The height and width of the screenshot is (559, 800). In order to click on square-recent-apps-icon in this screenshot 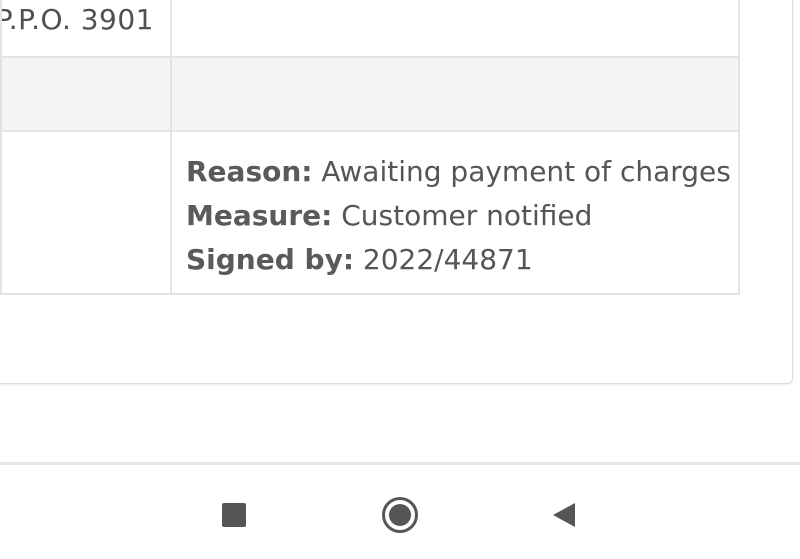, I will do `click(234, 515)`.